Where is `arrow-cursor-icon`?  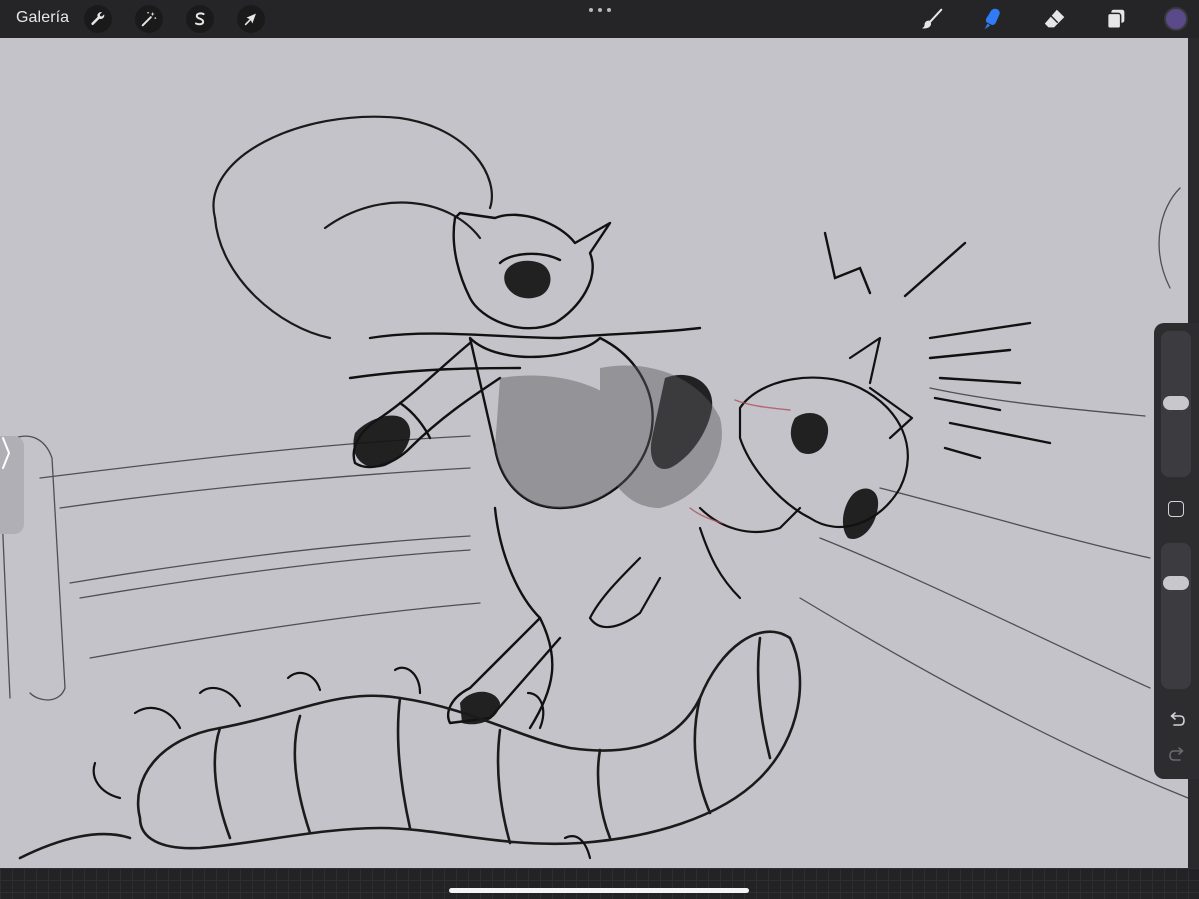
arrow-cursor-icon is located at coordinates (250, 19).